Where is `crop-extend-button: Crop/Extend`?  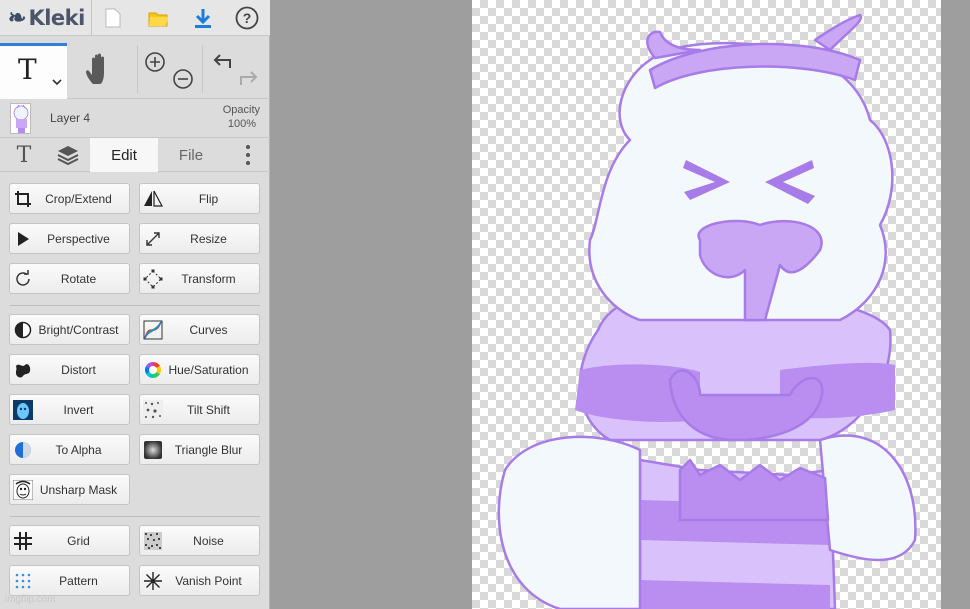
crop-extend-button: Crop/Extend is located at coordinates (69, 198).